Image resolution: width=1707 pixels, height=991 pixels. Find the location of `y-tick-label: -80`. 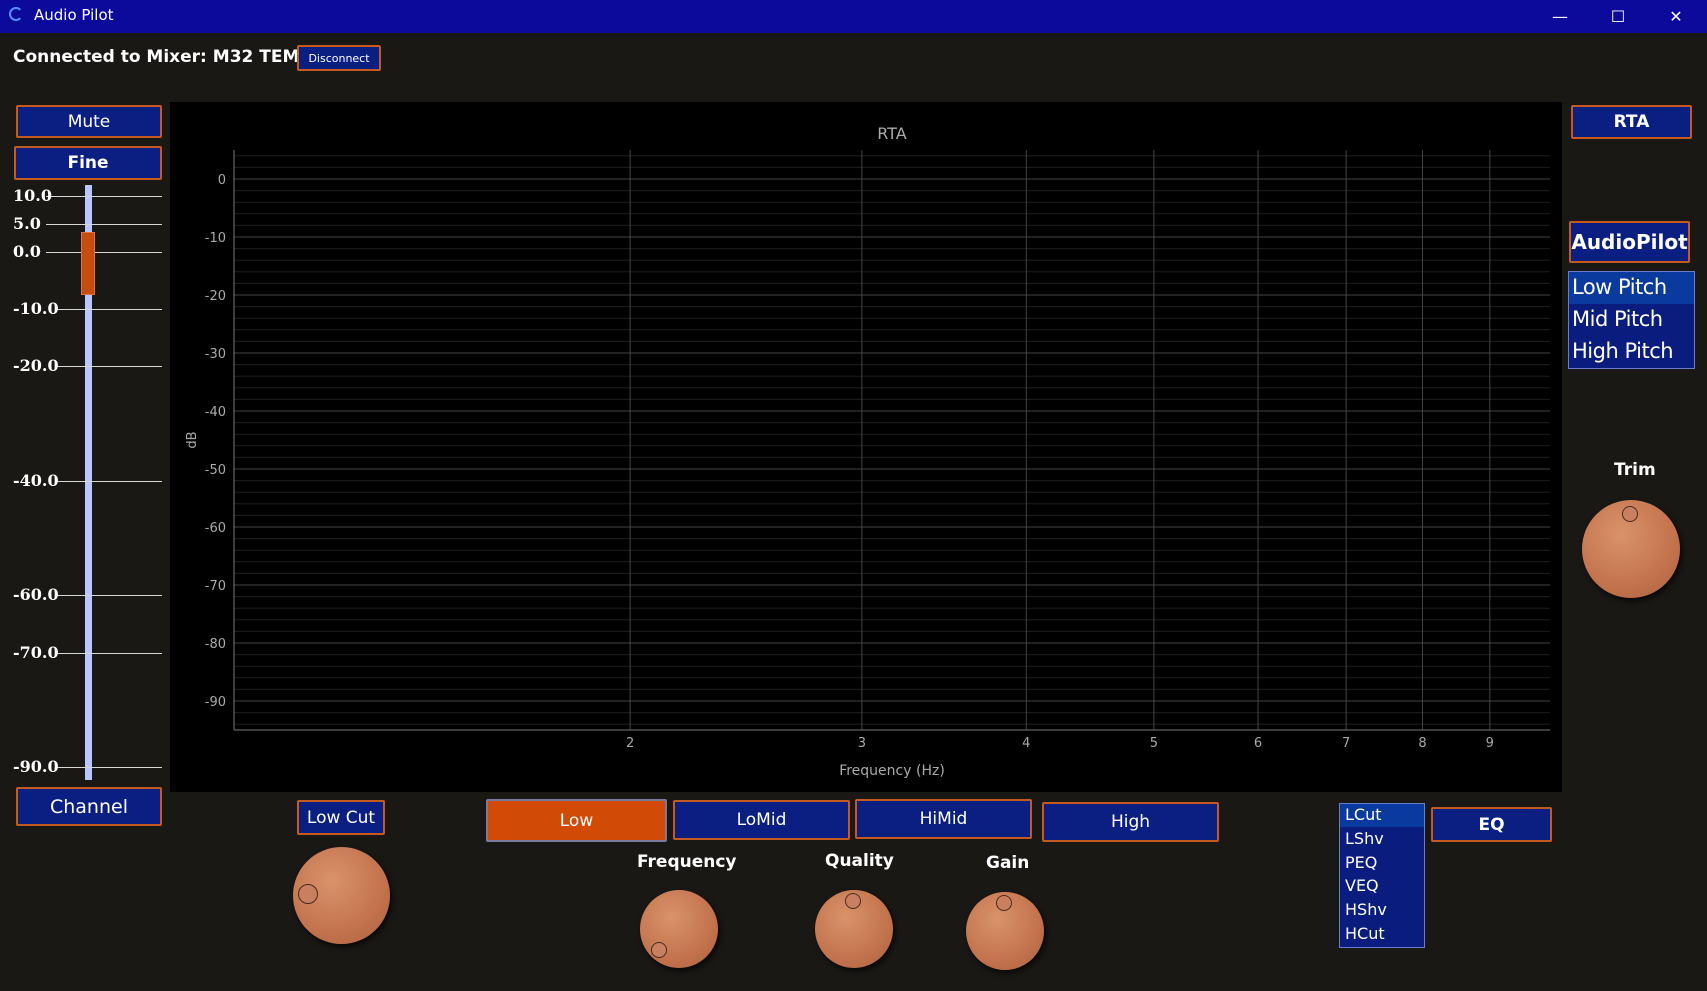

y-tick-label: -80 is located at coordinates (215, 644).